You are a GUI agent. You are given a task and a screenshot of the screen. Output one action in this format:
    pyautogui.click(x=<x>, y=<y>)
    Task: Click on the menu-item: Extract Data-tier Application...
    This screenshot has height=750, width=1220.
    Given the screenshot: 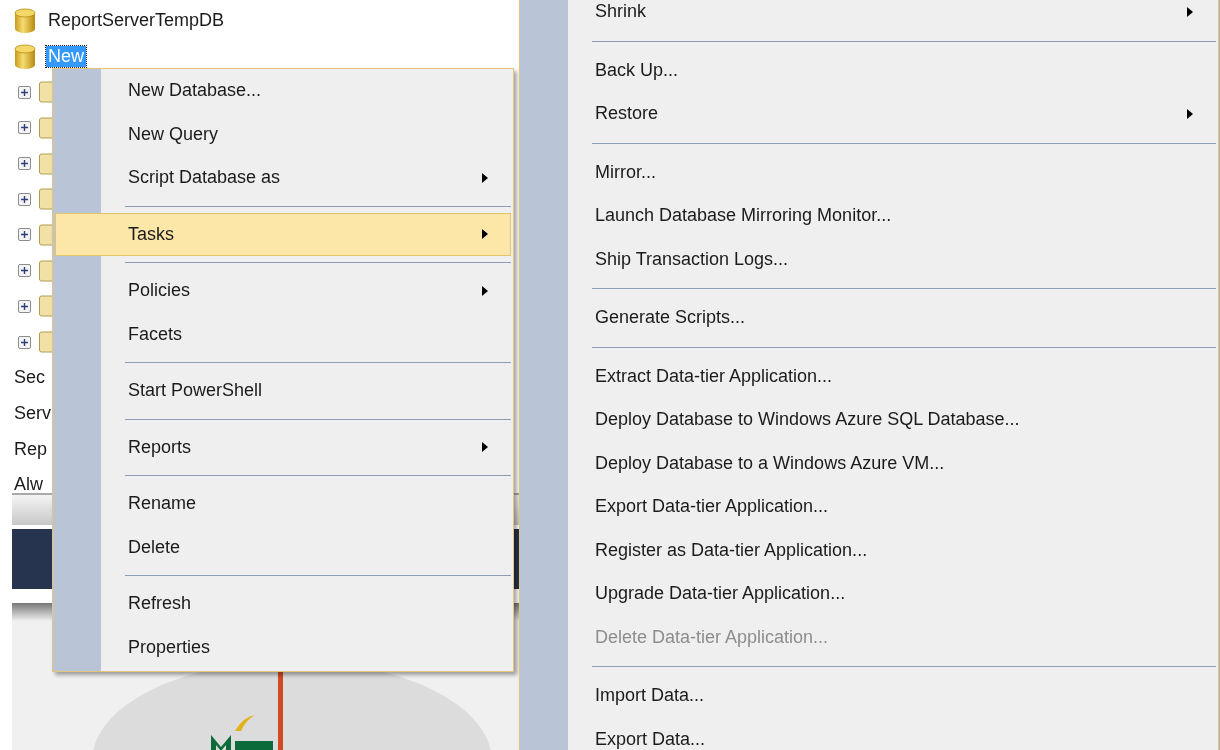 What is the action you would take?
    pyautogui.click(x=869, y=376)
    